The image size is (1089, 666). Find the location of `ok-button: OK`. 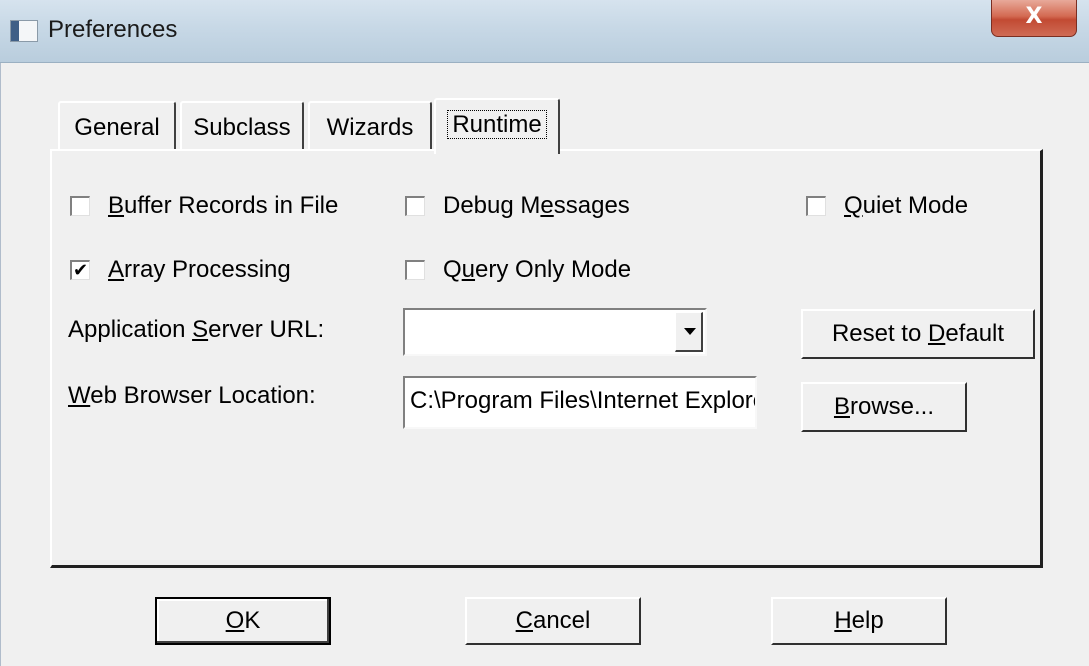

ok-button: OK is located at coordinates (243, 621).